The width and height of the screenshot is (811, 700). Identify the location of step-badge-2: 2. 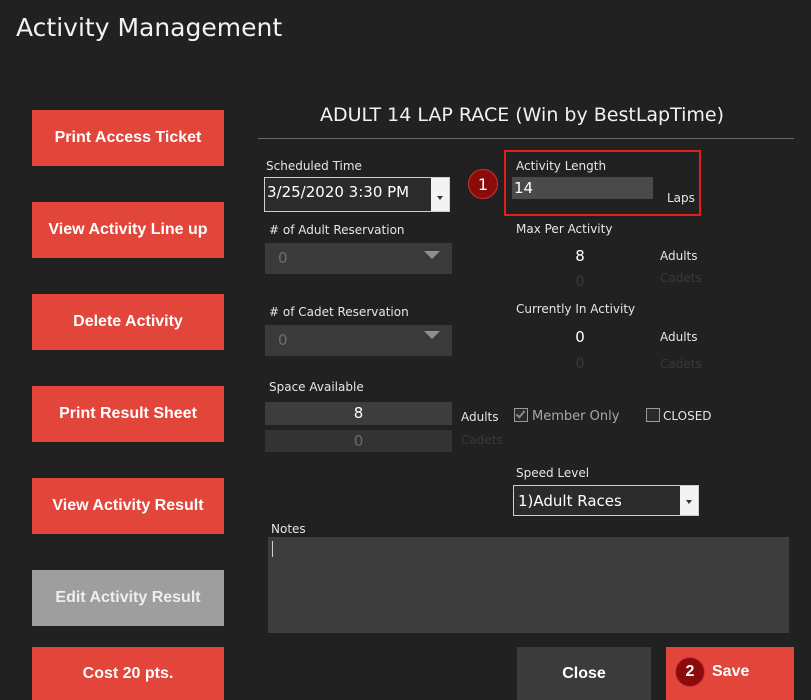
(690, 672).